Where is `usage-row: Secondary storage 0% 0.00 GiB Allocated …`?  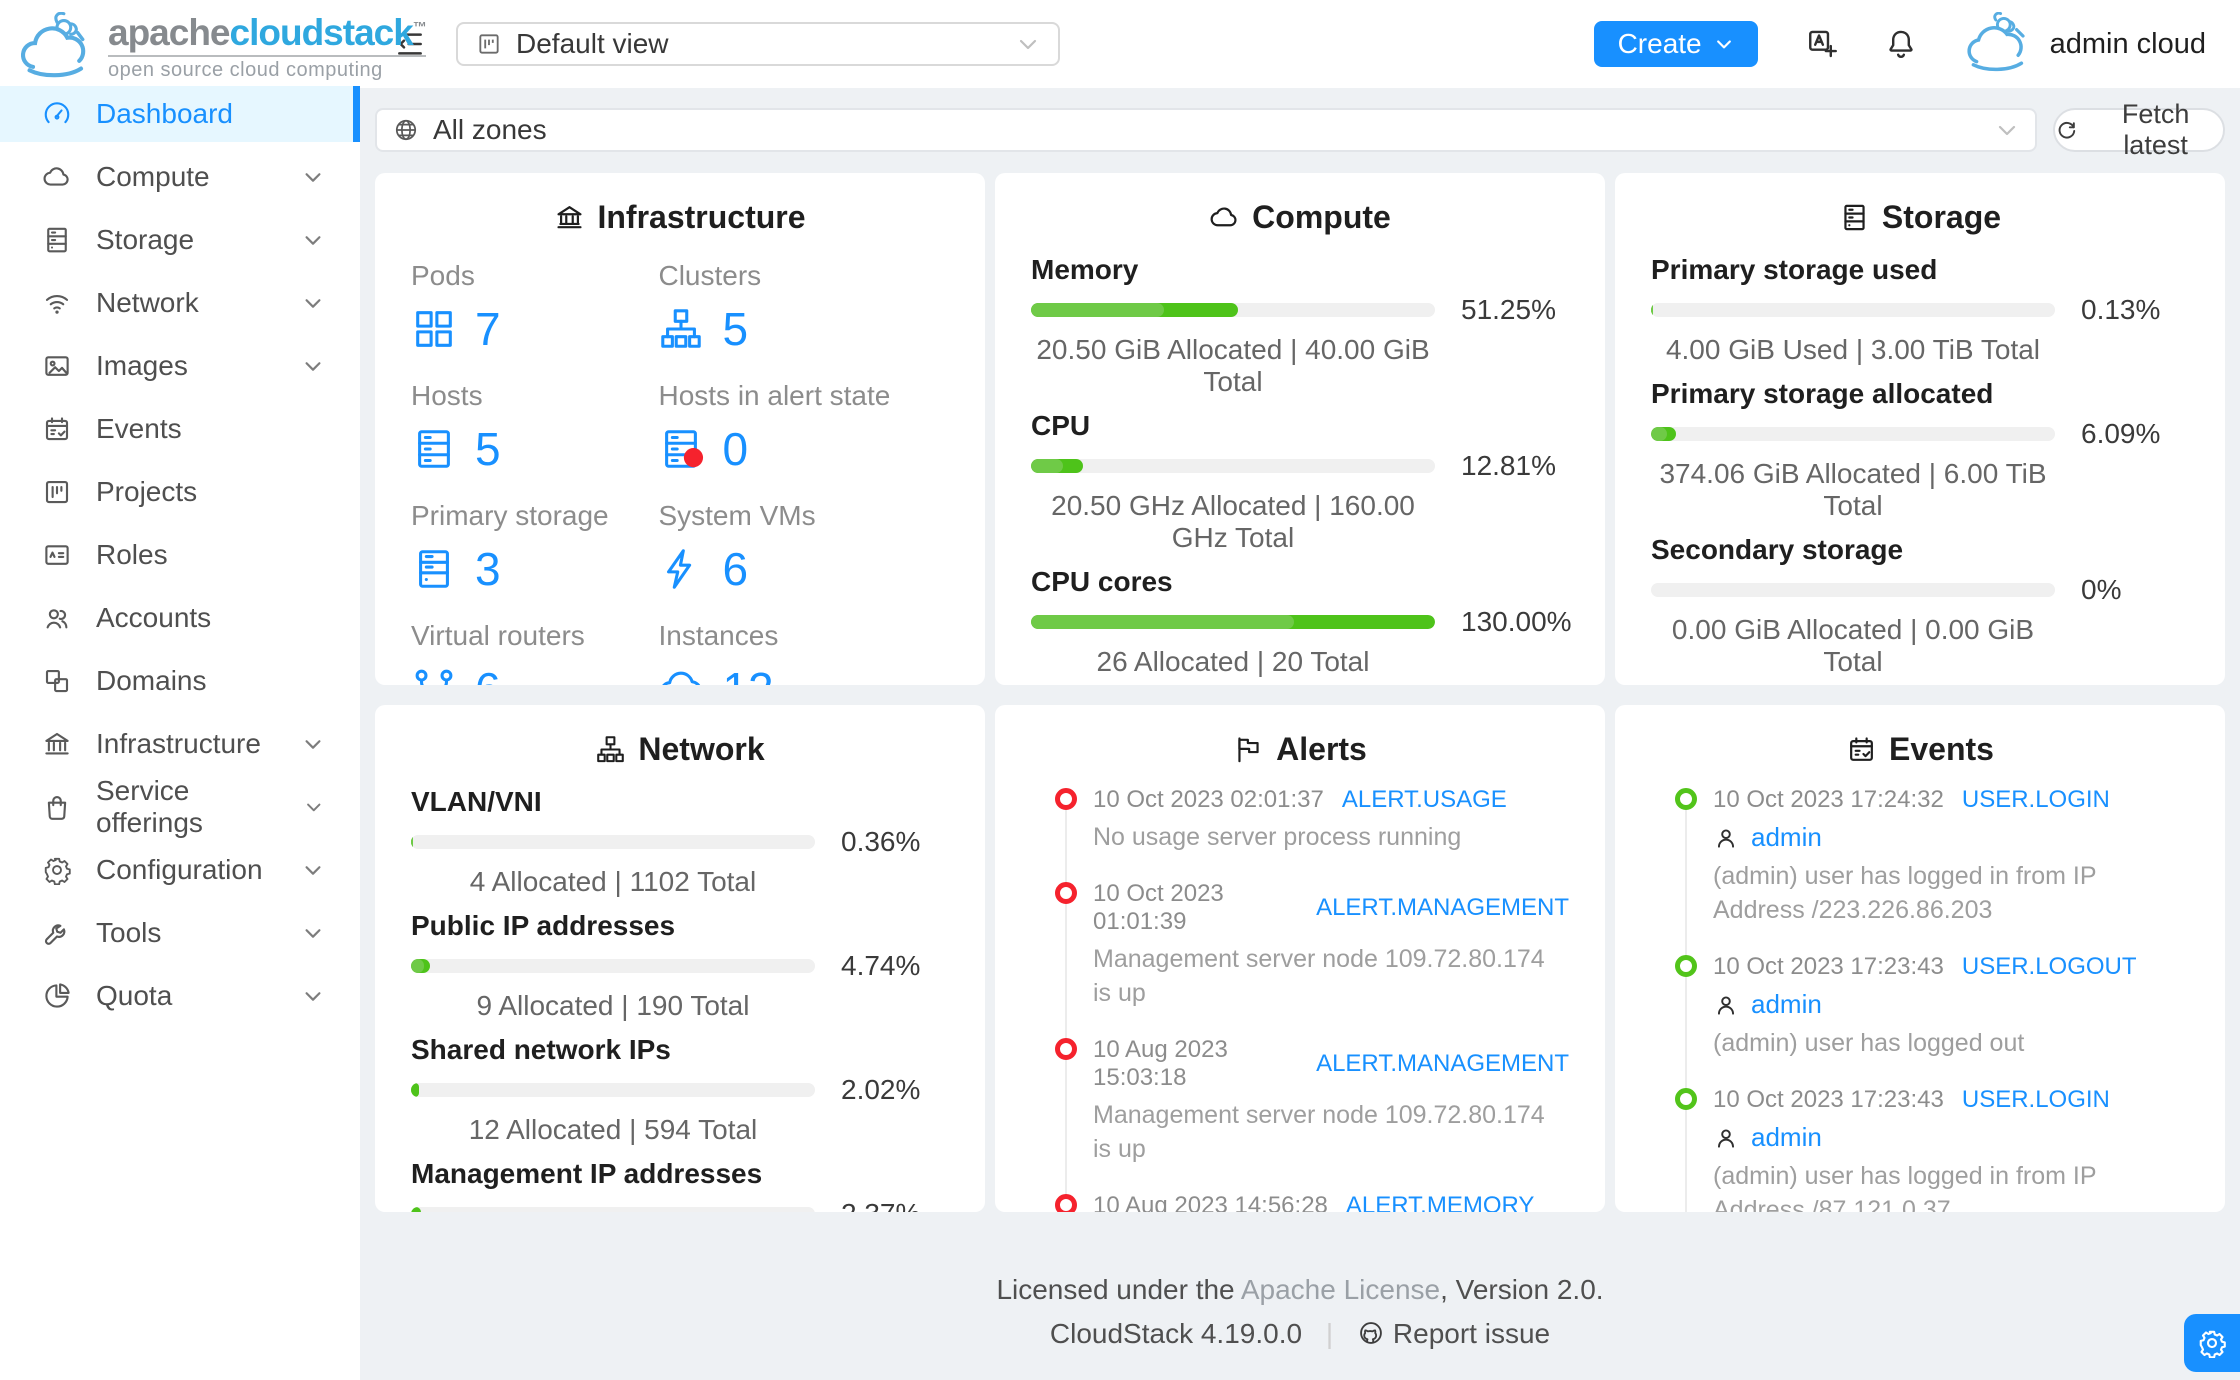
usage-row: Secondary storage 0% 0.00 GiB Allocated … is located at coordinates (1920, 606).